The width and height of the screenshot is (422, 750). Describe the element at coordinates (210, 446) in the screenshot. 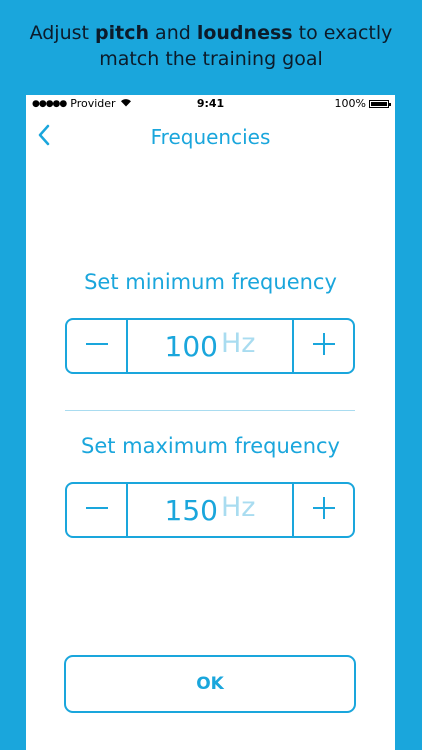

I see `max-frequency-label: Set maximum frequency` at that location.